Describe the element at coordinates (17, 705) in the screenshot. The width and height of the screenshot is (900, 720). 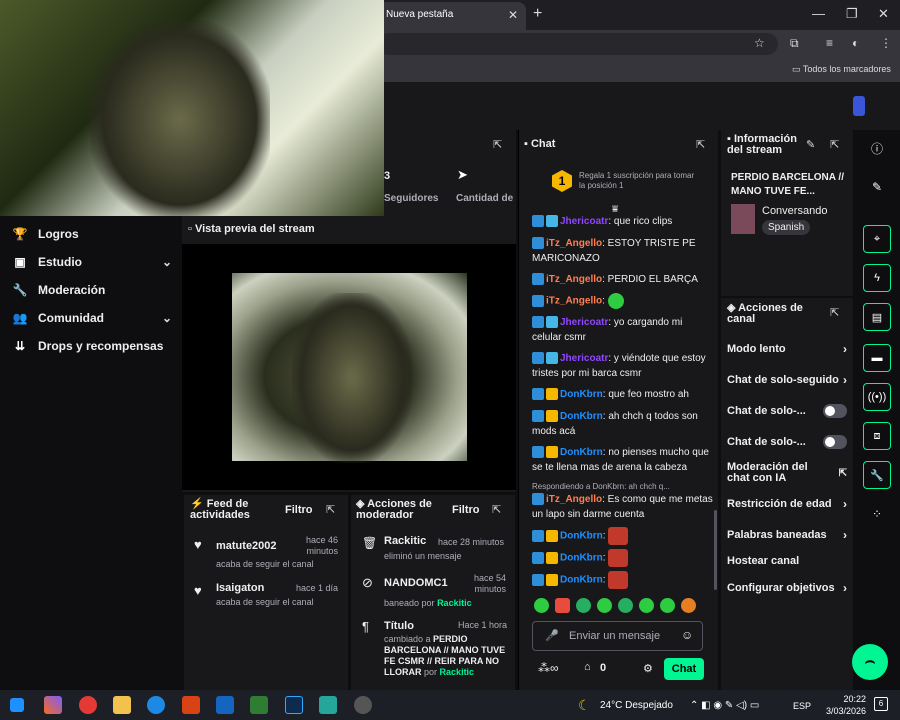
I see `windows-start-icon` at that location.